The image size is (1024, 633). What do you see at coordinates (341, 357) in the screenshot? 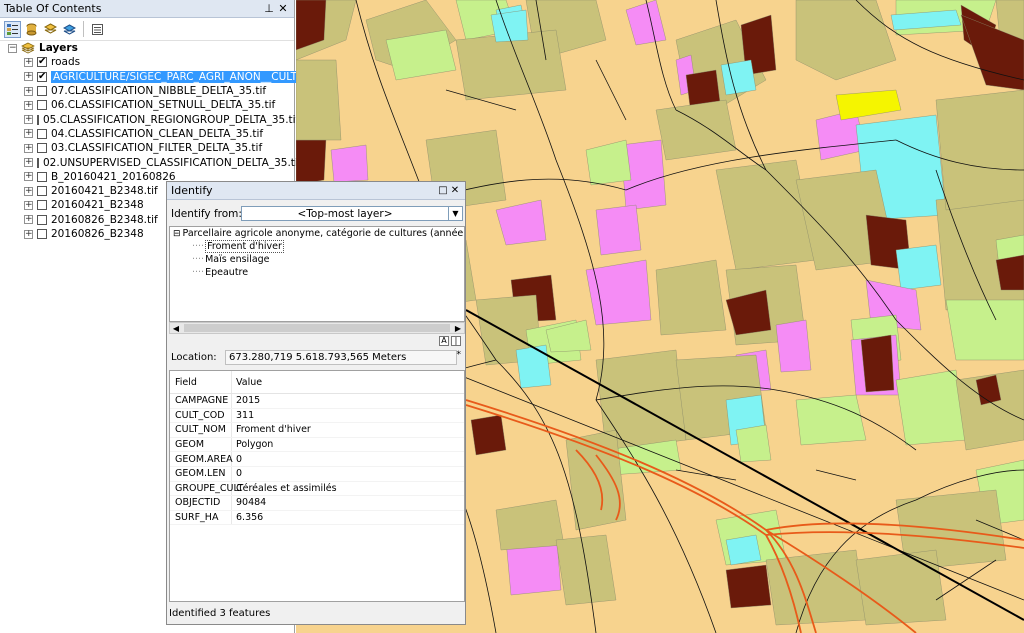
I see `location-value-field: 673.280,719 5.618.793,565 Meters` at bounding box center [341, 357].